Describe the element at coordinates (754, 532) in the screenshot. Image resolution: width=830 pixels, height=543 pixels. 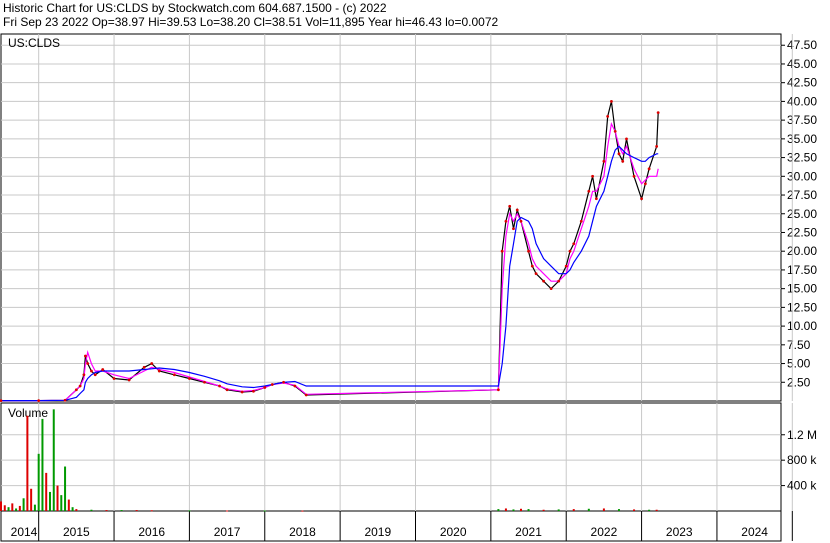
I see `year-tick-label: 2024` at that location.